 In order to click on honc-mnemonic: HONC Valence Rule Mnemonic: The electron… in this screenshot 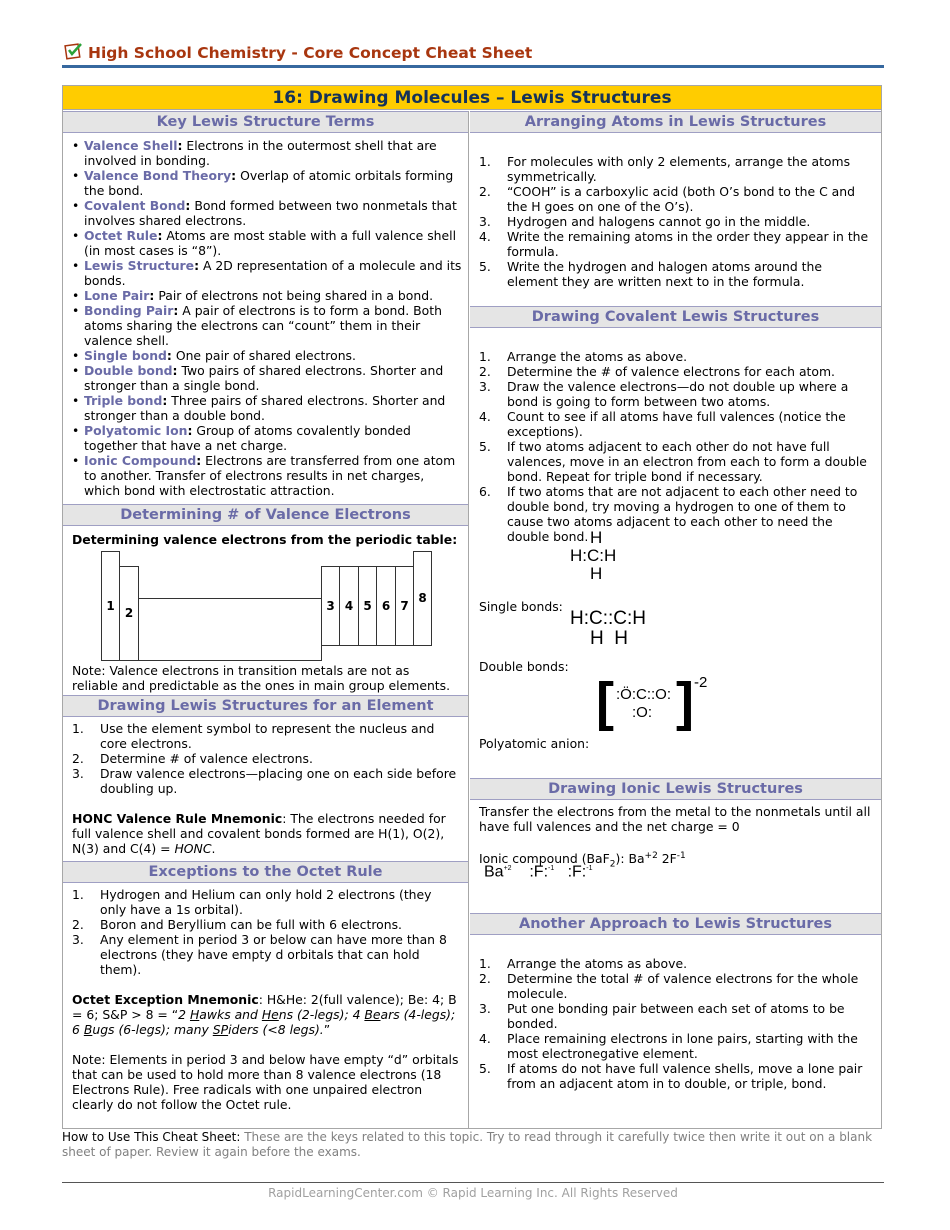, I will do `click(259, 833)`.